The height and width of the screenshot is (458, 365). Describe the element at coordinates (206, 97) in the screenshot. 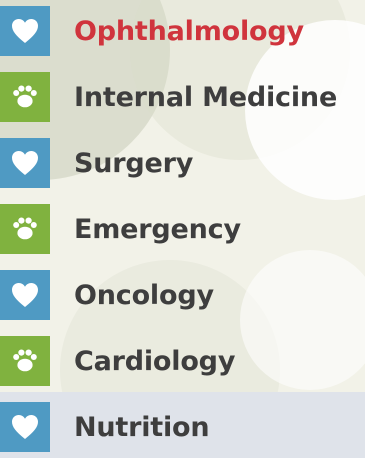

I see `menu-item-label: Internal Medicine` at that location.